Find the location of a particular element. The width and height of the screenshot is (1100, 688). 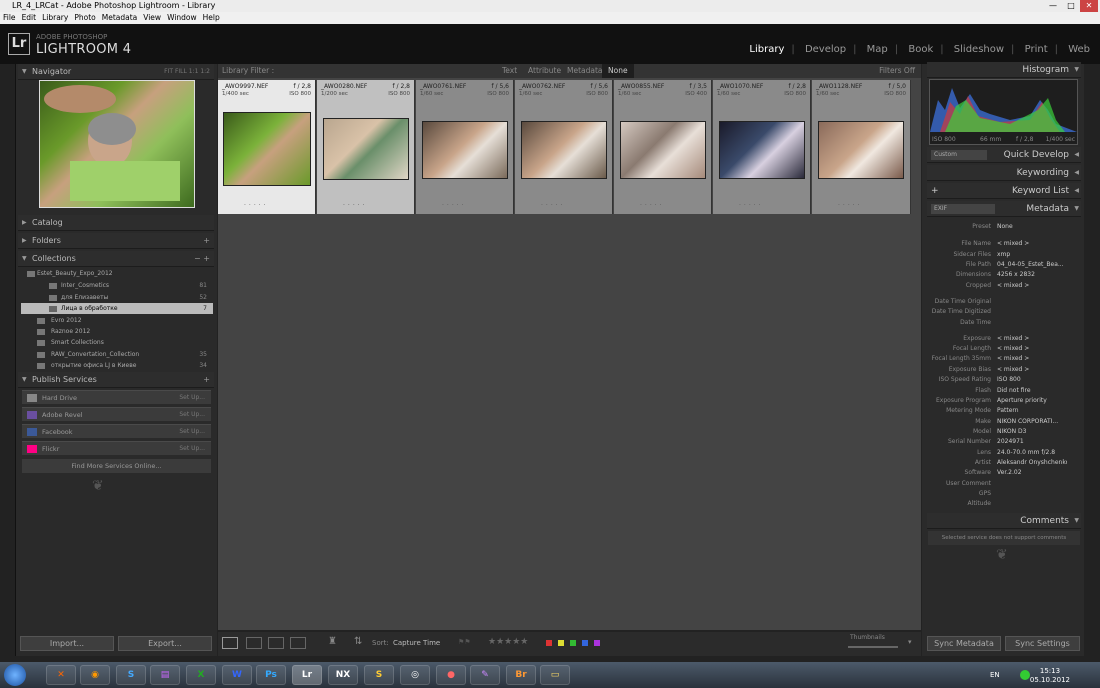

menu-file: File is located at coordinates (9, 18).